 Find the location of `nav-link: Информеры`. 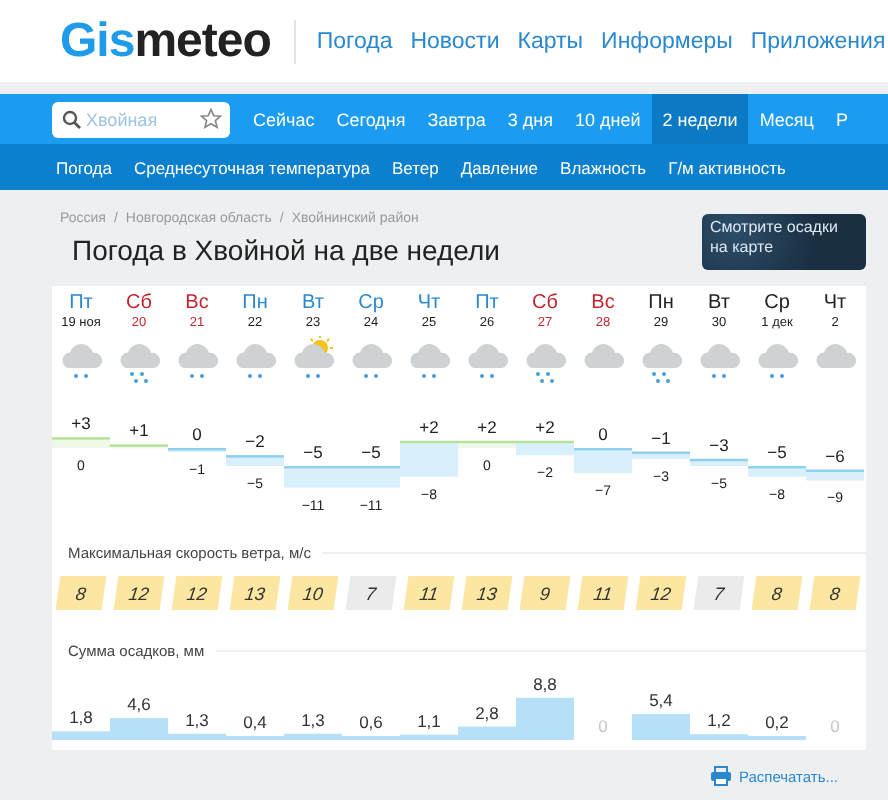

nav-link: Информеры is located at coordinates (667, 41).